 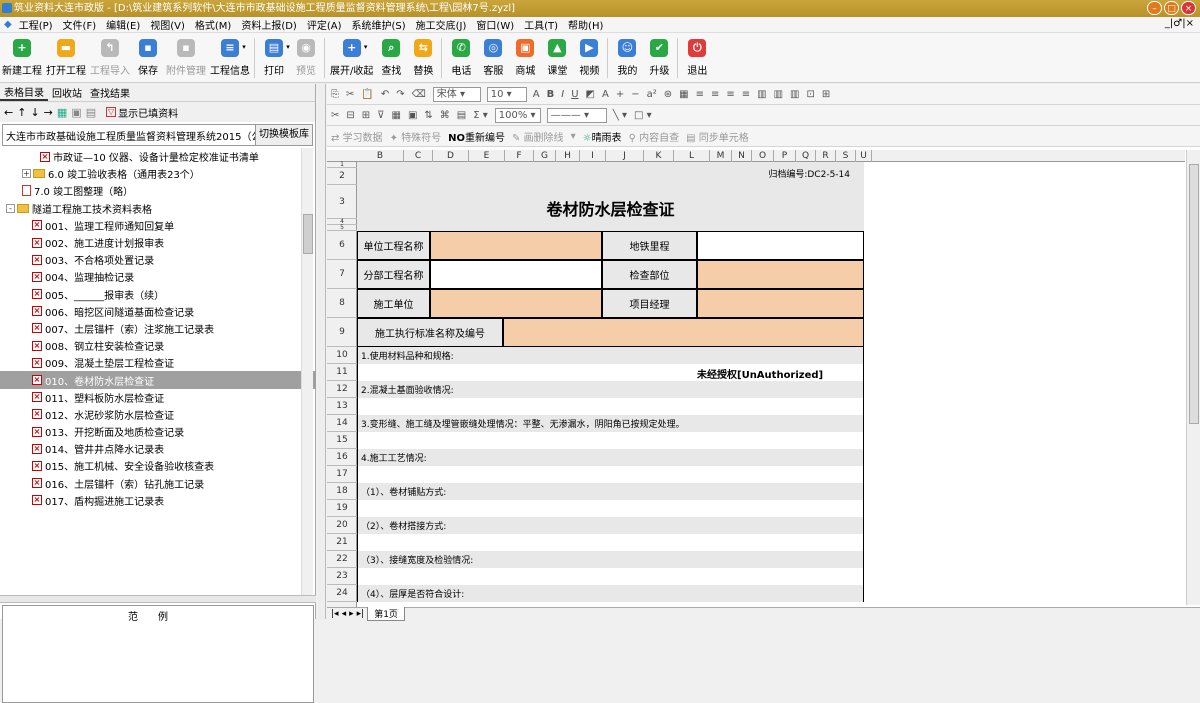 I want to click on sheet-scrollbar, so click(x=1193, y=377).